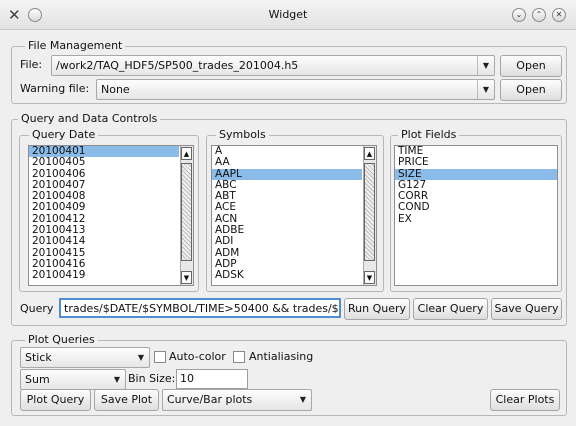  Describe the element at coordinates (476, 162) in the screenshot. I see `plot-field-item: PRICE` at that location.